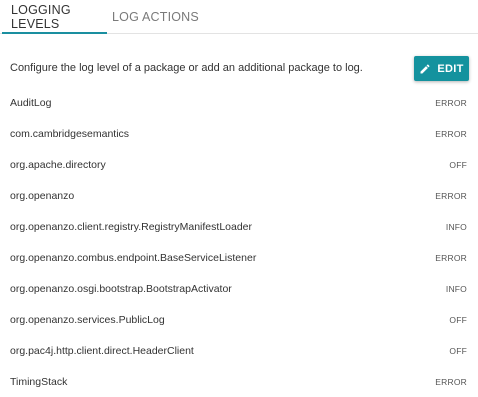 Image resolution: width=478 pixels, height=397 pixels. I want to click on log-level-row: com.cambridgesemantics ERROR, so click(239, 133).